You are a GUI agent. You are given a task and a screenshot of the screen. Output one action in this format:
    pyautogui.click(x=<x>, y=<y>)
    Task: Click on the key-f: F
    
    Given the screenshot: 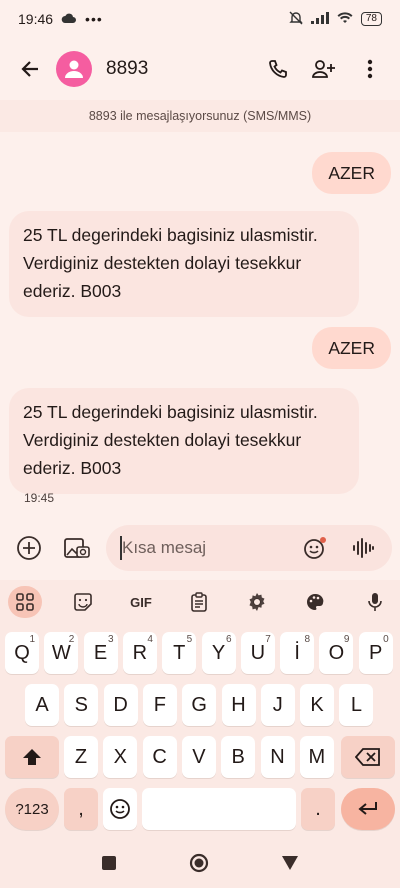 What is the action you would take?
    pyautogui.click(x=159, y=705)
    